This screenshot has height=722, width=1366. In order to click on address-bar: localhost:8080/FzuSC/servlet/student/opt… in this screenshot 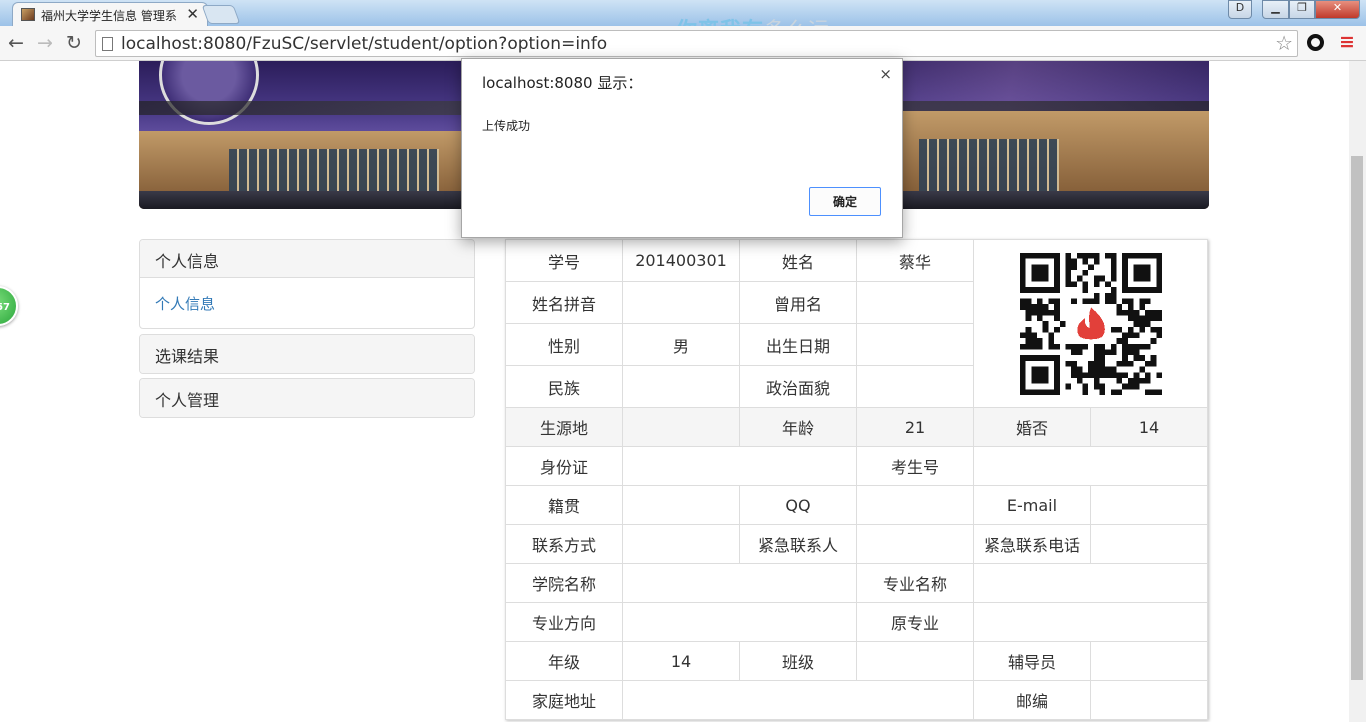, I will do `click(696, 43)`.